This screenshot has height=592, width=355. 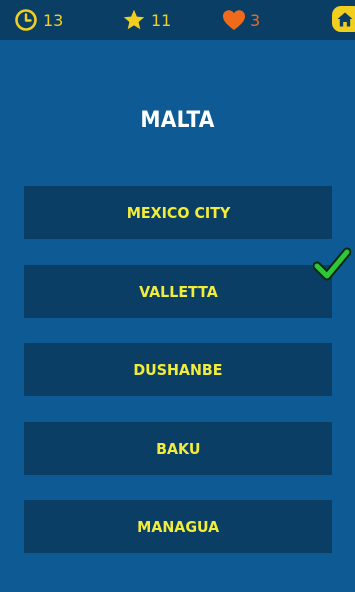 I want to click on answer-label: DUSHANBE, so click(x=178, y=369).